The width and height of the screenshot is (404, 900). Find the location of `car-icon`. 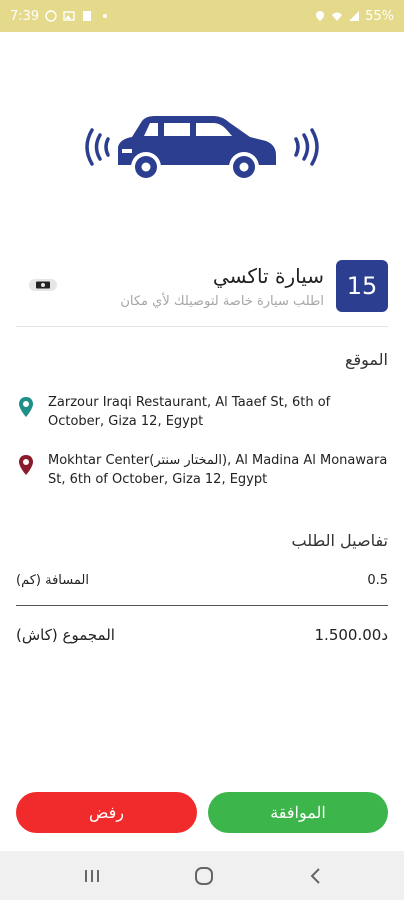

car-icon is located at coordinates (202, 149).